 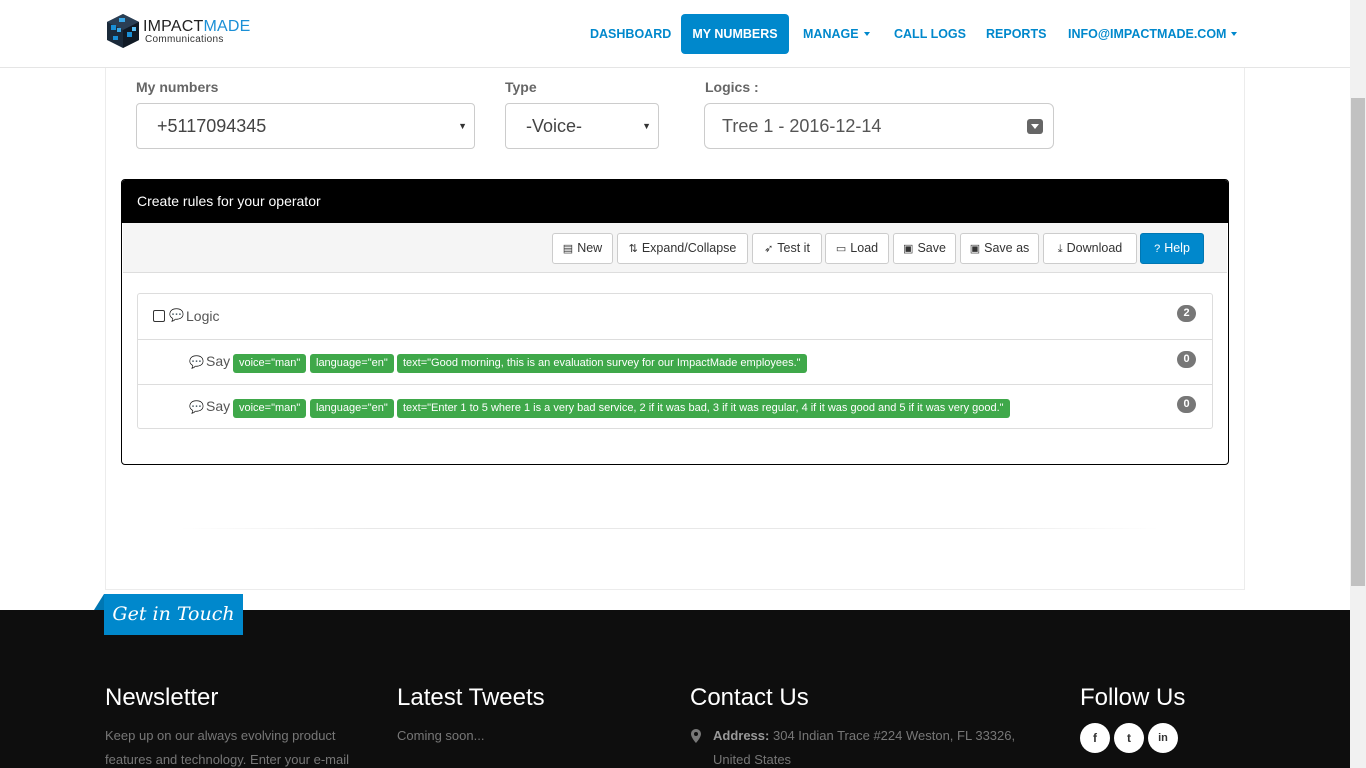 What do you see at coordinates (1016, 34) in the screenshot?
I see `nav-reports: REPORTS` at bounding box center [1016, 34].